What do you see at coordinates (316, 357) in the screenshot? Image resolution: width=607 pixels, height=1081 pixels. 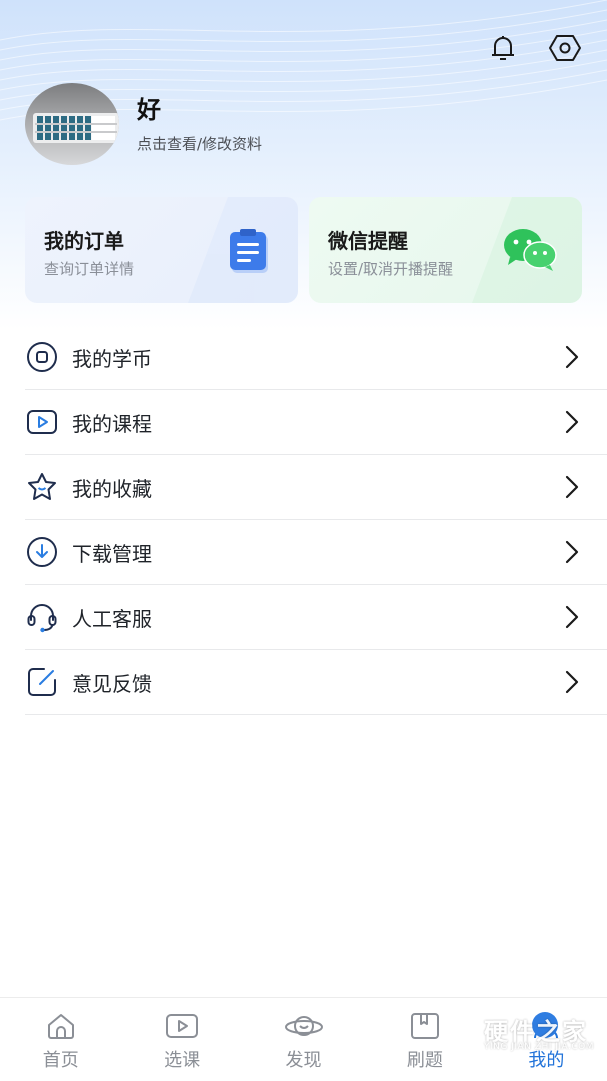 I see `menu-item-coins: 我的学币` at bounding box center [316, 357].